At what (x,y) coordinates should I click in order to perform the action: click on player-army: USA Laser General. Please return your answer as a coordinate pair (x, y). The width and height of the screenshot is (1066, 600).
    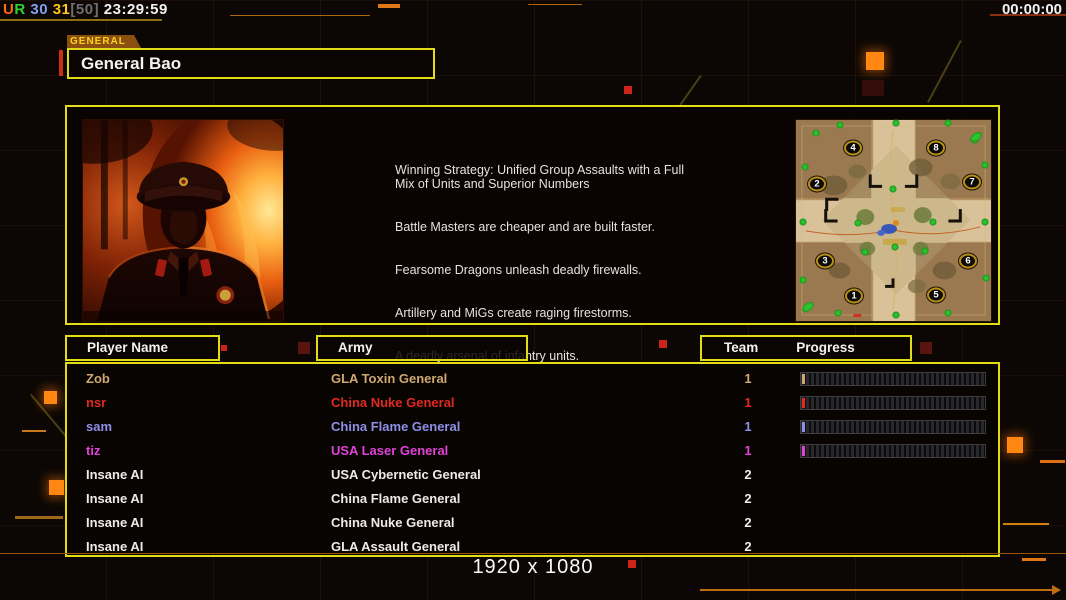
    Looking at the image, I should click on (390, 450).